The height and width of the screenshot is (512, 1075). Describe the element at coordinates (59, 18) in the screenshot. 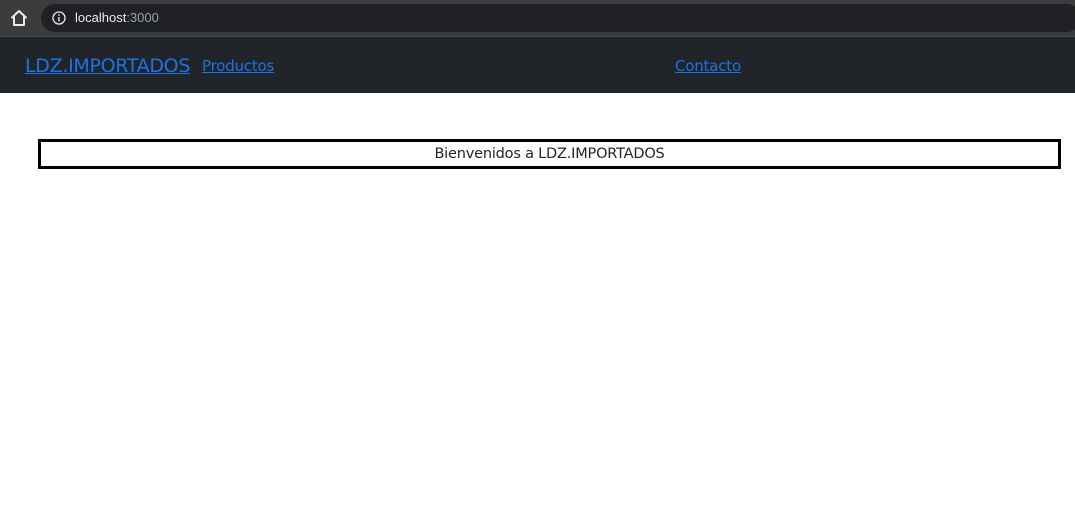

I see `info-icon` at that location.